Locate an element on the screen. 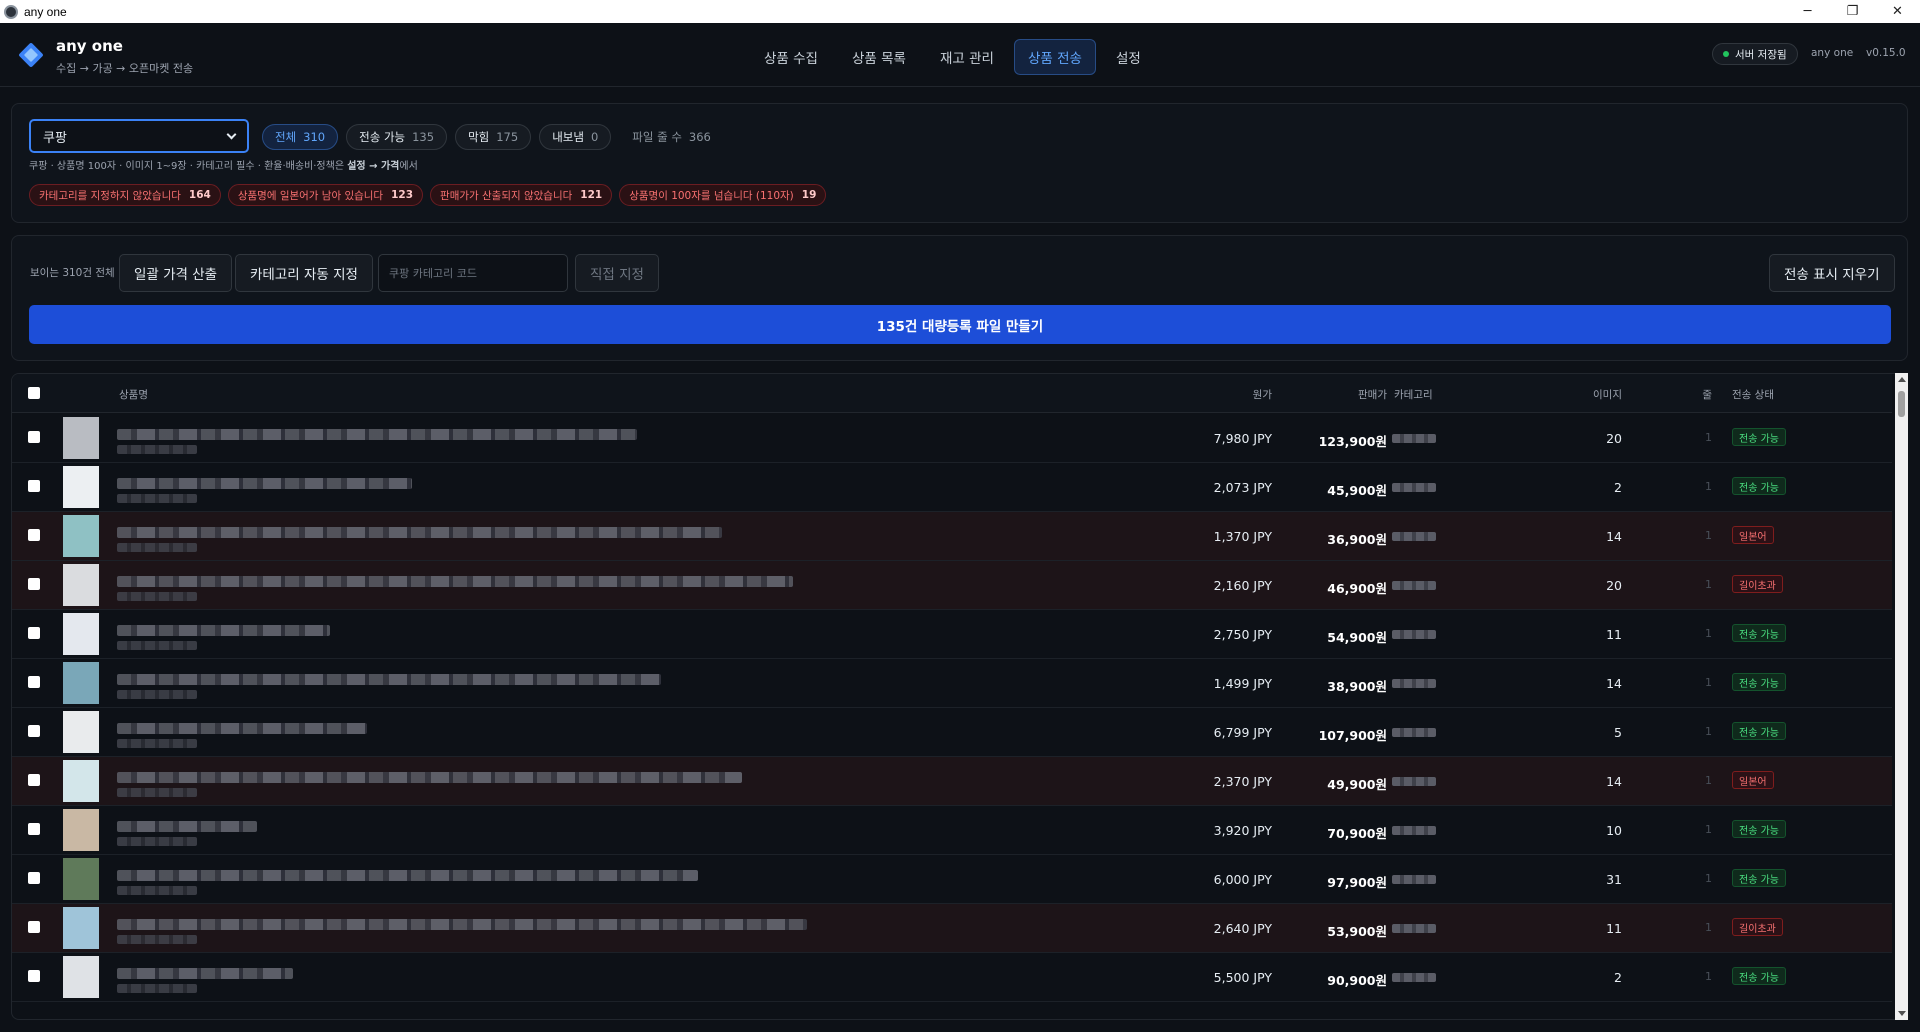 The width and height of the screenshot is (1920, 1032). pill-all: 전체 310 is located at coordinates (300, 137).